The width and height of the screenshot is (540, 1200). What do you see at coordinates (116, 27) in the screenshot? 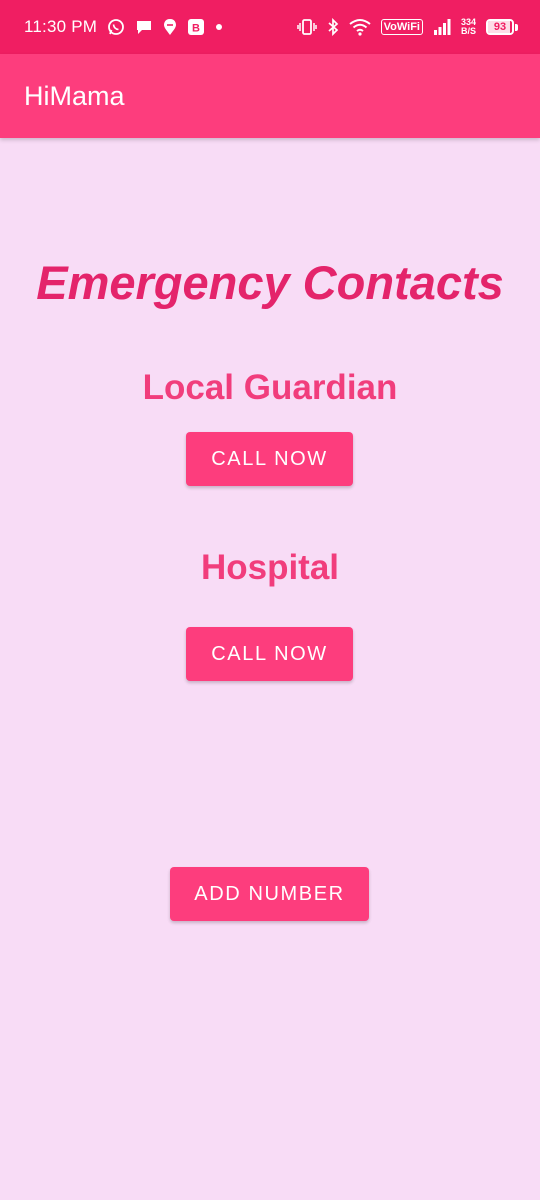
I see `whatsapp-icon` at bounding box center [116, 27].